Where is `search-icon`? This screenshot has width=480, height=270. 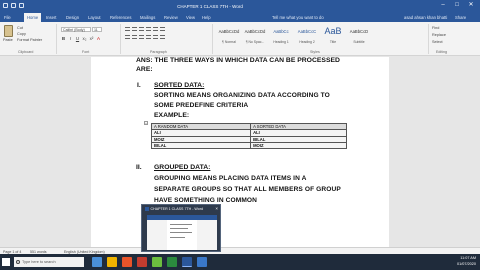
search-icon is located at coordinates (18, 261).